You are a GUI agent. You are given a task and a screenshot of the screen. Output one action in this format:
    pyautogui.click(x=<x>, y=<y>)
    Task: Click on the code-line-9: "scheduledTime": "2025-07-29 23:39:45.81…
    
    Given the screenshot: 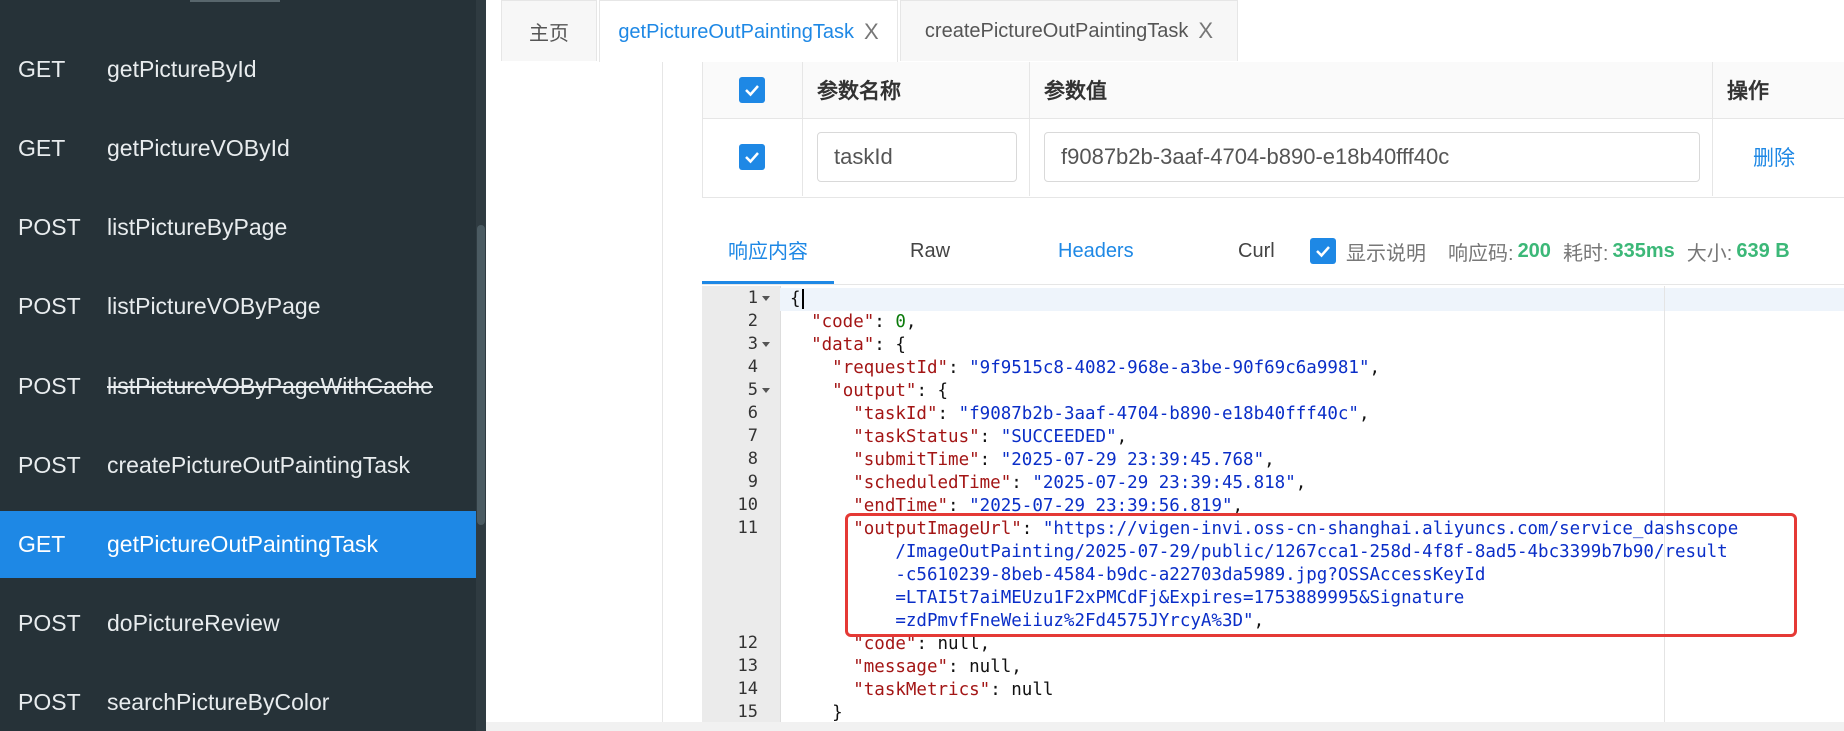 What is the action you would take?
    pyautogui.click(x=1080, y=483)
    